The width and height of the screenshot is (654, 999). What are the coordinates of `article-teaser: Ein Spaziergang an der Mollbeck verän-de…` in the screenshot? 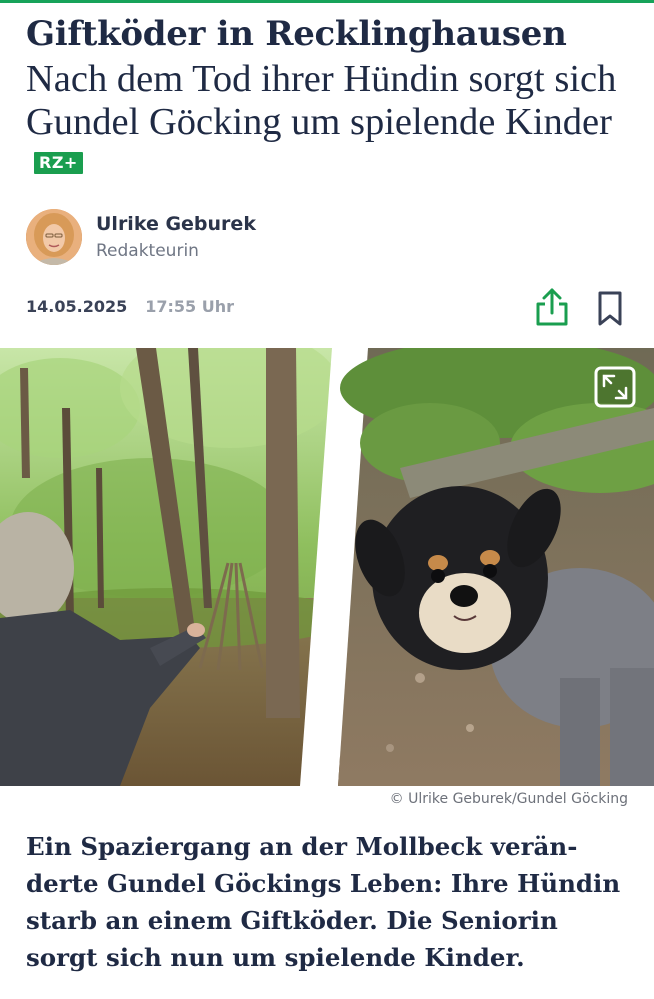 It's located at (323, 902).